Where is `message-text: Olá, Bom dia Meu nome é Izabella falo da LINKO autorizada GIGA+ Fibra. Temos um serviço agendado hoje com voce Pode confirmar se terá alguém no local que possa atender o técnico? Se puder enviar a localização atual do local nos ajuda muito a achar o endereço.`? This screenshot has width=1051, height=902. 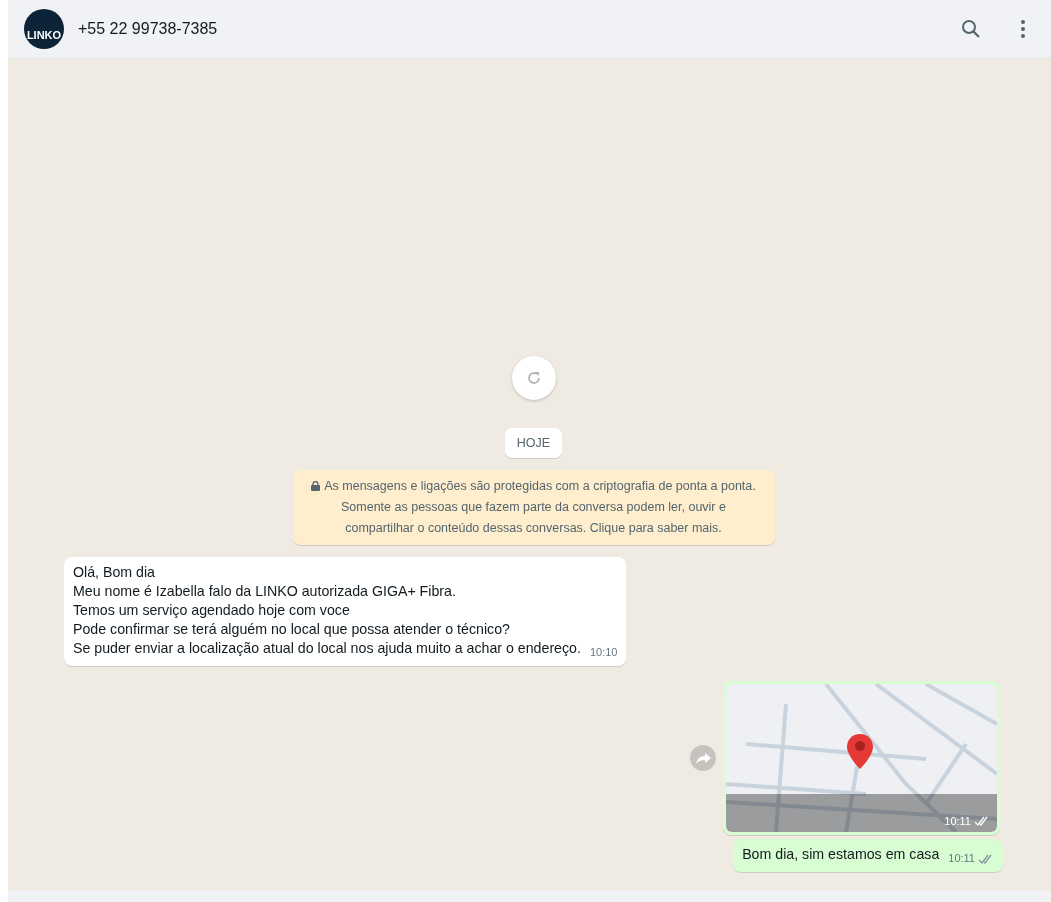
message-text: Olá, Bom dia Meu nome é Izabella falo da LINKO autorizada GIGA+ Fibra. Temos um serviço agendado hoje com voce Pode confirmar se terá alguém no local que possa atender o técnico? Se puder enviar a localização atual do local nos ajuda muito a achar o endereço. is located at coordinates (327, 610).